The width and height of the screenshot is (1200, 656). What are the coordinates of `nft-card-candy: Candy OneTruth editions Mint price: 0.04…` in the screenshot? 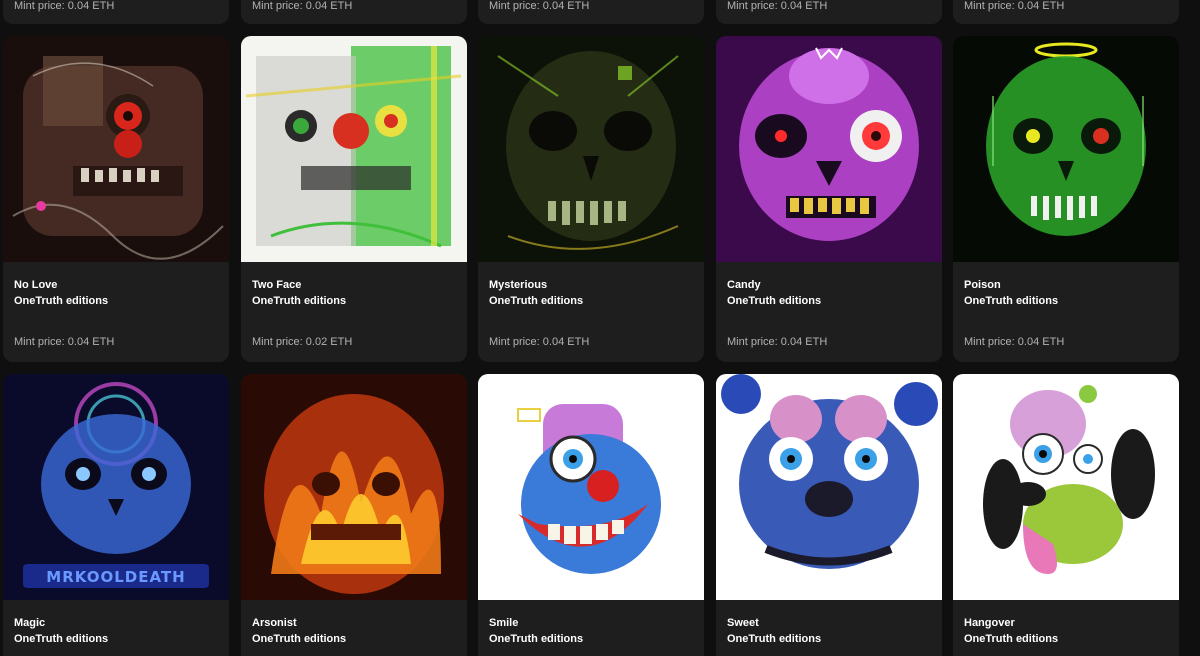 It's located at (829, 199).